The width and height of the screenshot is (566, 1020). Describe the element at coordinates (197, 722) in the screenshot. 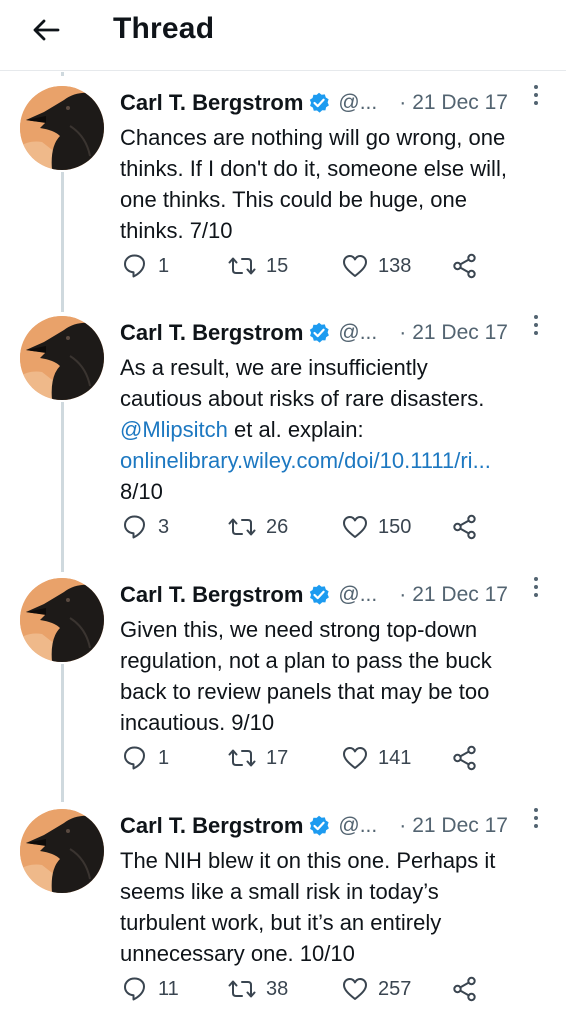

I see `tweet-text-line: incautious. 9/10` at that location.